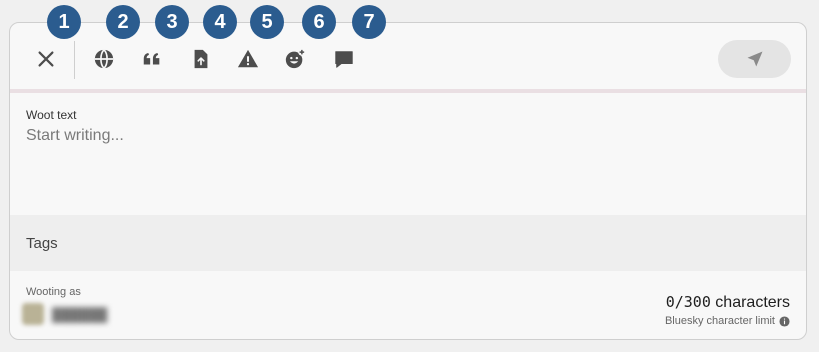  I want to click on callout-marker-6: 6, so click(319, 22).